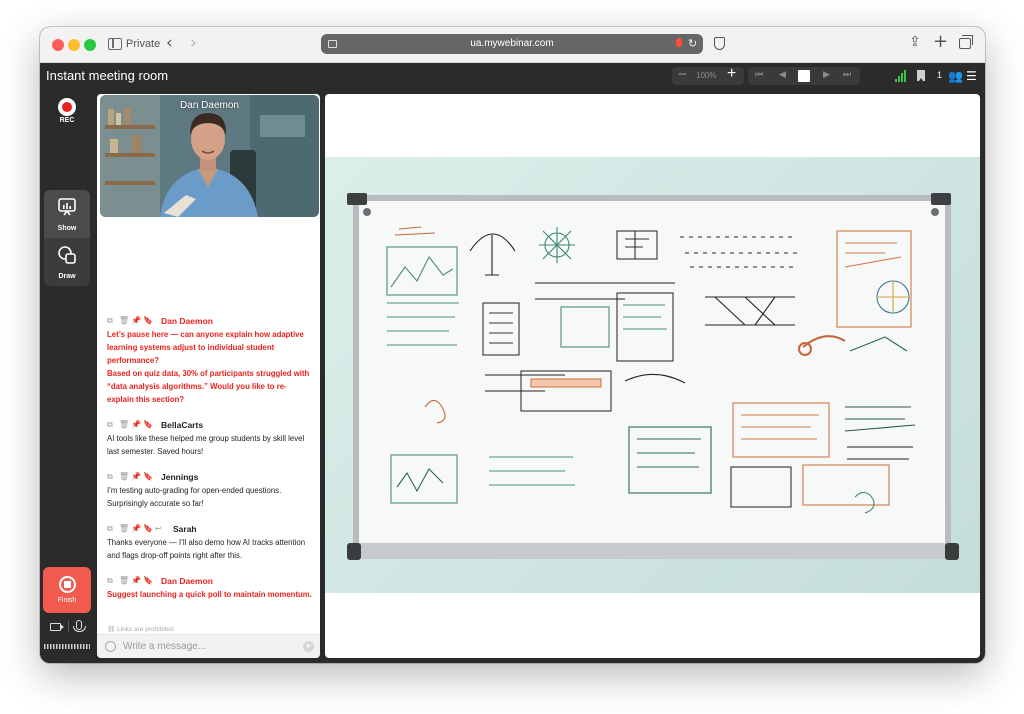 Image resolution: width=1024 pixels, height=714 pixels. What do you see at coordinates (682, 74) in the screenshot?
I see `zoom-out-button: −` at bounding box center [682, 74].